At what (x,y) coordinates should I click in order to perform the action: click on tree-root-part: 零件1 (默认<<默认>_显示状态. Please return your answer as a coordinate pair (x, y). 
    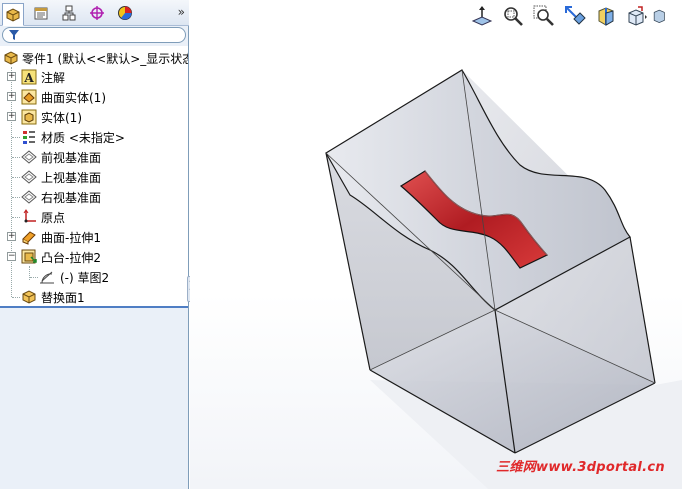
    Looking at the image, I should click on (94, 58).